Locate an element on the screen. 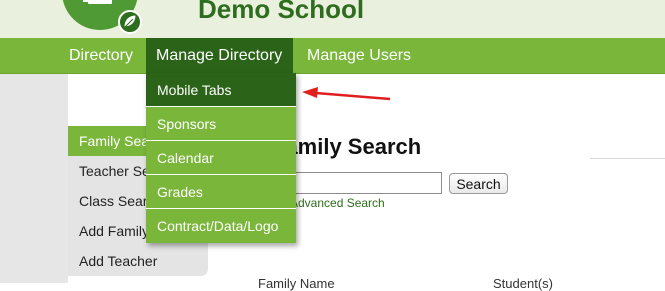  main-nav: Directory Manage Directory Manage Users is located at coordinates (332, 56).